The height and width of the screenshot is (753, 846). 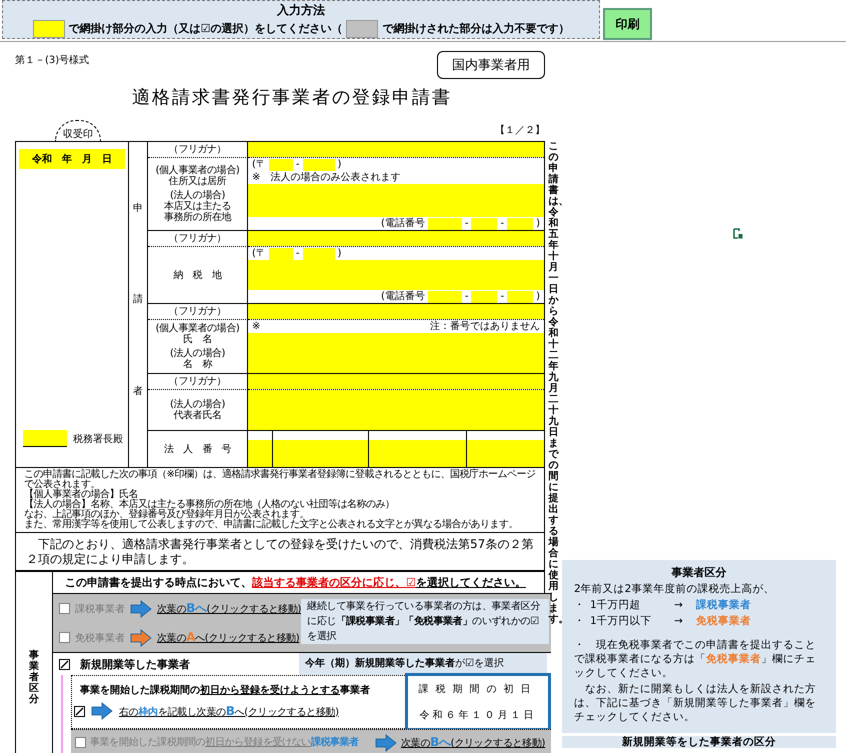 What do you see at coordinates (627, 24) in the screenshot?
I see `print-button: 印刷` at bounding box center [627, 24].